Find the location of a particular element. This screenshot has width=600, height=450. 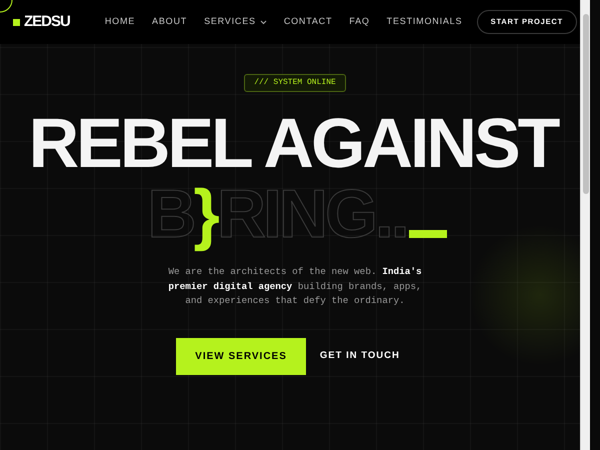

intro-text: We are the architects of the new web. India's premier digital agency building brands, apps, and experiences that defy the ordinary. is located at coordinates (295, 286).